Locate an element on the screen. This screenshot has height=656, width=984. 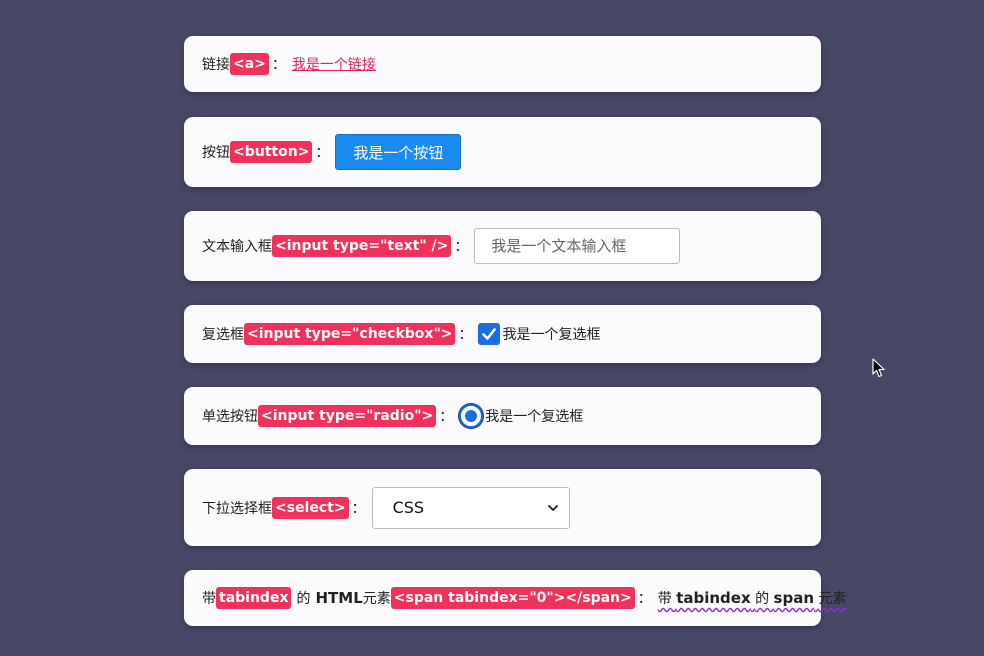
focusable-span-tabindex: tabindex is located at coordinates (713, 598).